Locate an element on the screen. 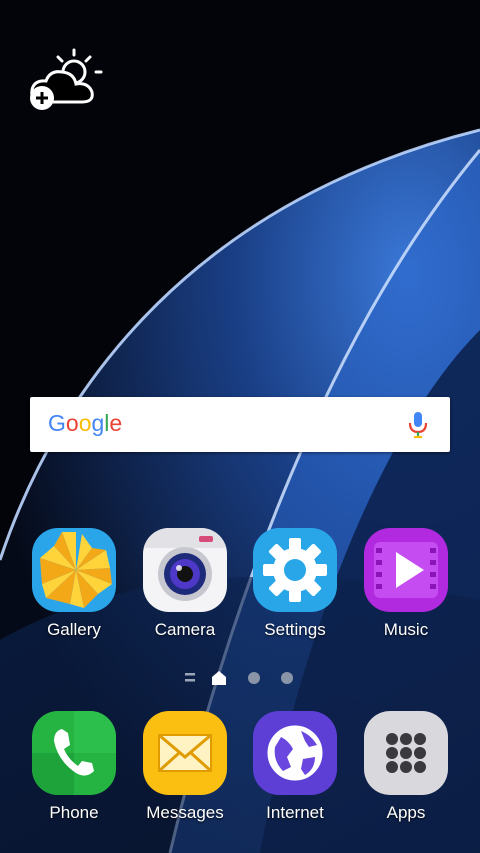 This screenshot has width=480, height=853. app-label: Apps is located at coordinates (406, 812).